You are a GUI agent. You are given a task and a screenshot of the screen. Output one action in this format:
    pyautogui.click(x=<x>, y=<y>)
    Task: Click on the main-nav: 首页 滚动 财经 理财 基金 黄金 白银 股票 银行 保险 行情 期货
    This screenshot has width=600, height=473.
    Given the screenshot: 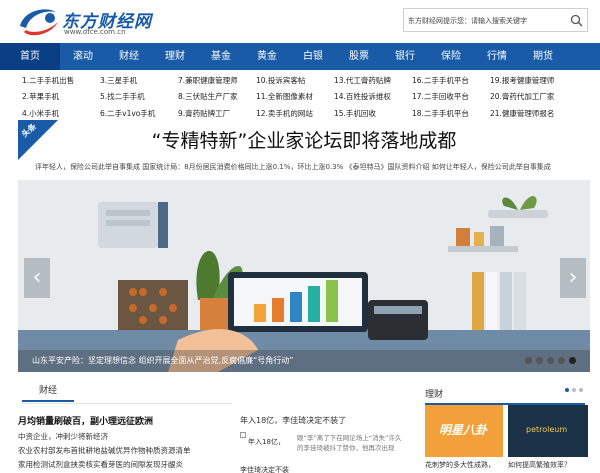 What is the action you would take?
    pyautogui.click(x=300, y=56)
    